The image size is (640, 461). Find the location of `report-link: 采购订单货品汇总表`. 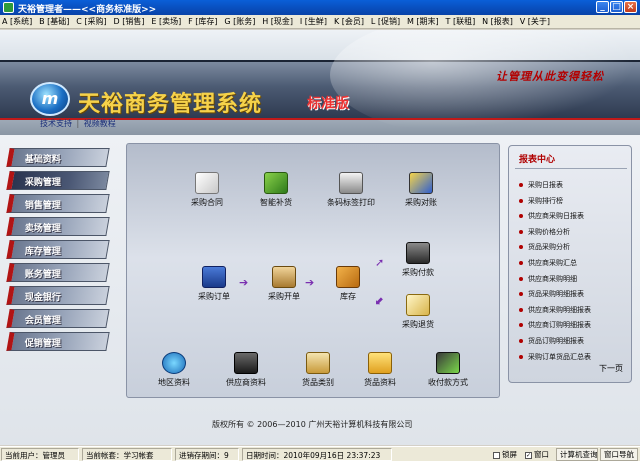

report-link: 采购订单货品汇总表 is located at coordinates (555, 358).